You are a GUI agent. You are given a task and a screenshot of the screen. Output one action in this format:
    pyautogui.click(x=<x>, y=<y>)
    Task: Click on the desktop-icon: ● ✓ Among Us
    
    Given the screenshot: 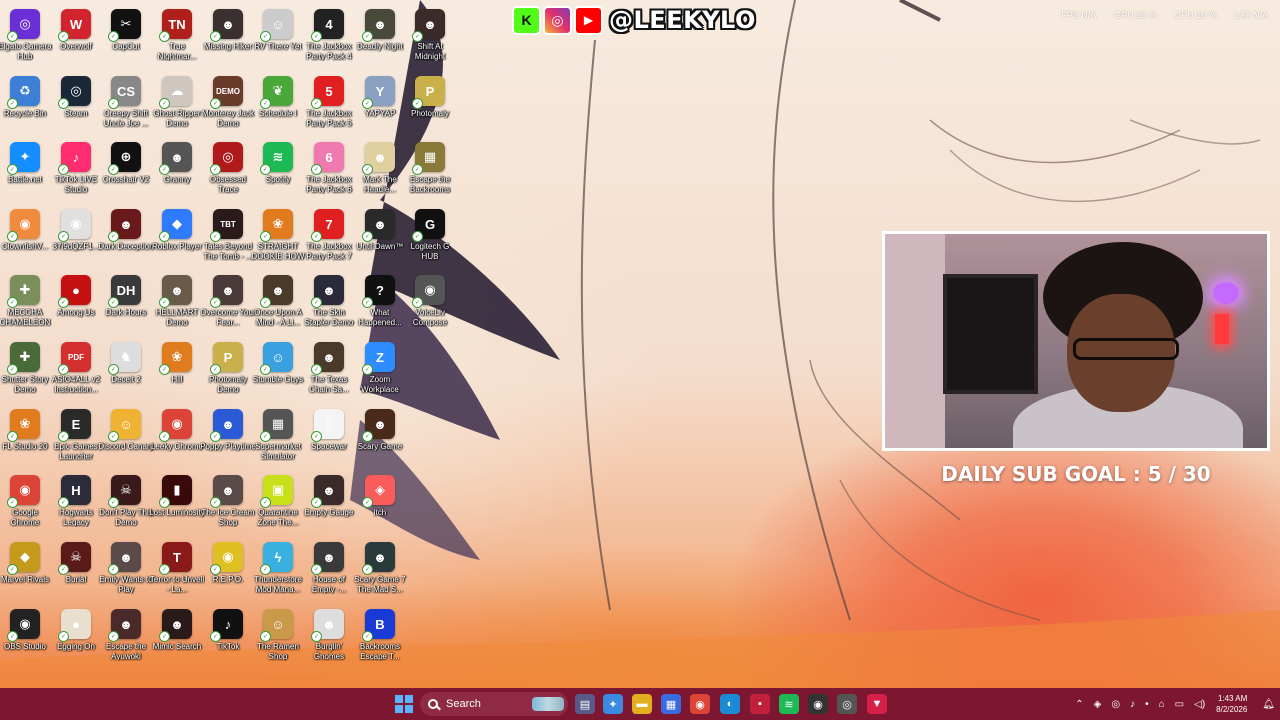 What is the action you would take?
    pyautogui.click(x=76, y=302)
    